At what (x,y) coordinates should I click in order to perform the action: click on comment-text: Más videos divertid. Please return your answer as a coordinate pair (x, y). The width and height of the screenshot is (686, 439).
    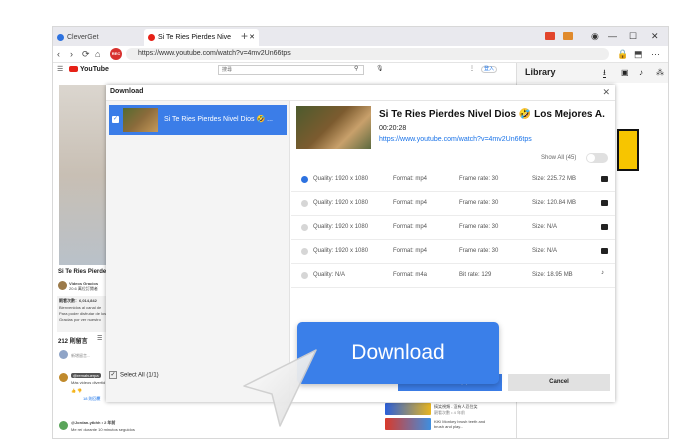
    Looking at the image, I should click on (88, 382).